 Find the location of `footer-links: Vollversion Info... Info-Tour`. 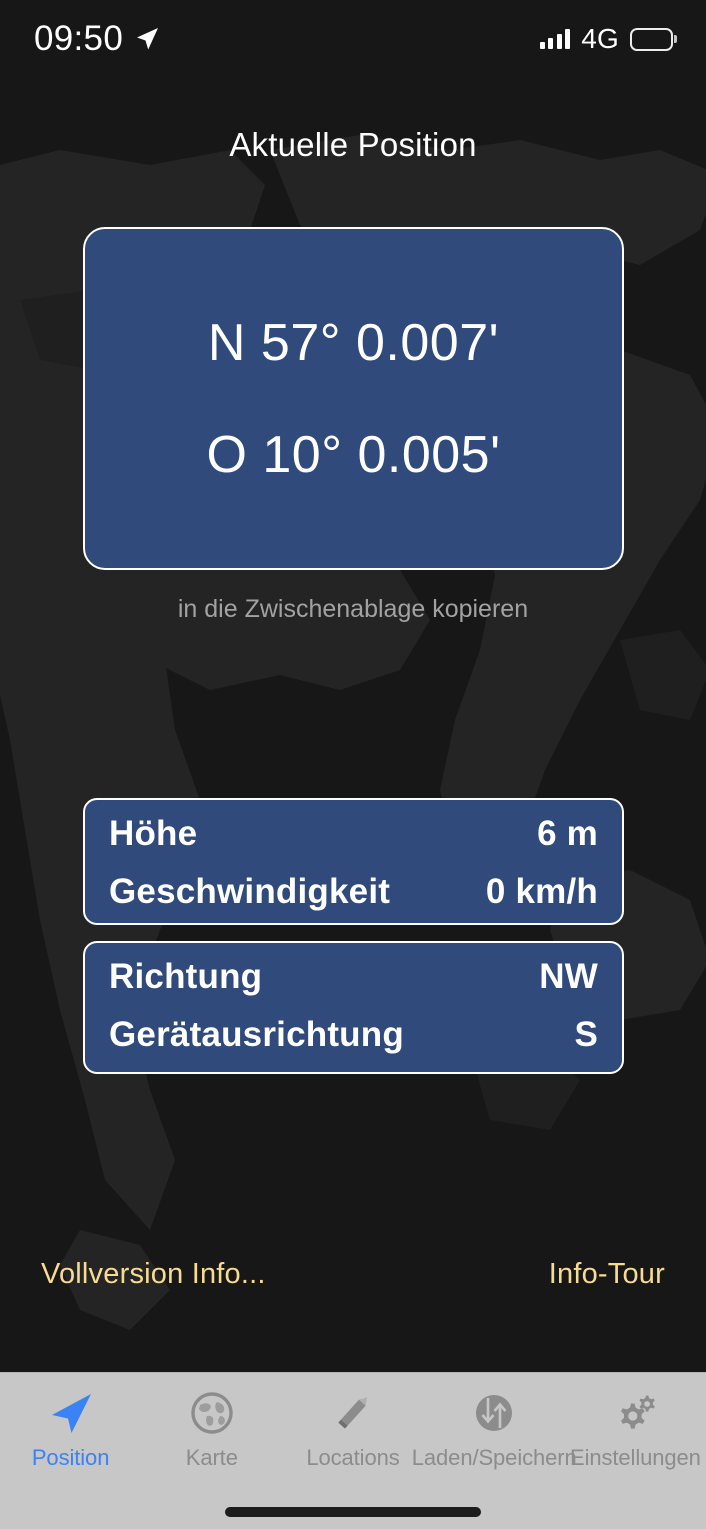

footer-links: Vollversion Info... Info-Tour is located at coordinates (353, 1274).